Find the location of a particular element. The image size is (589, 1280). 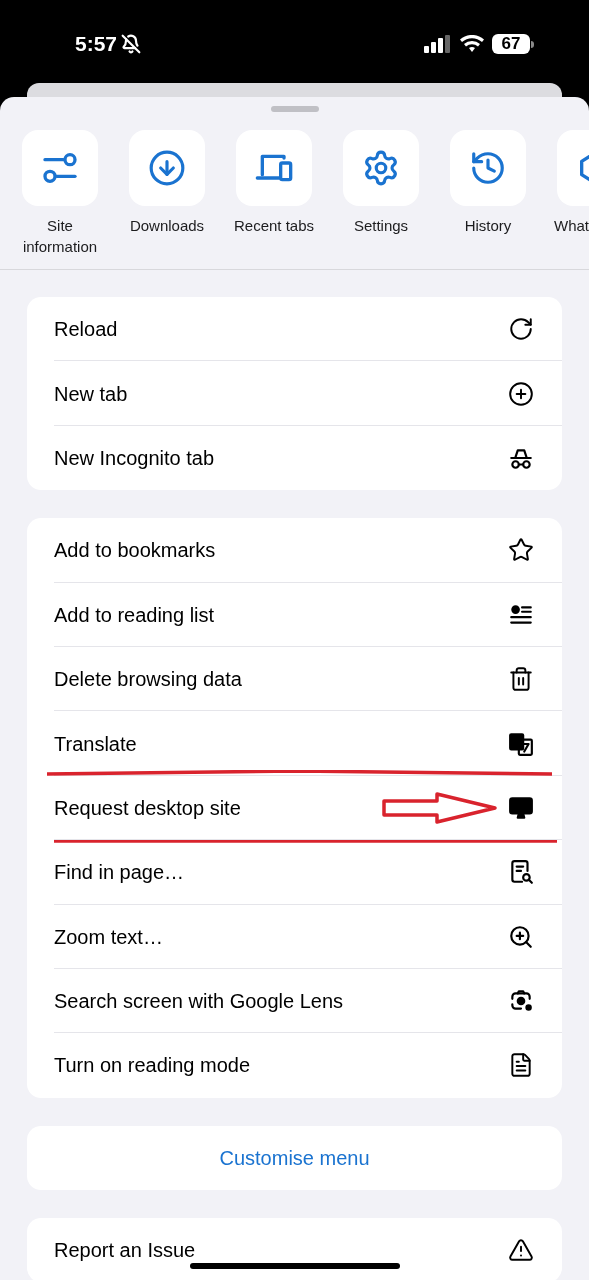

menu-item-label: Reload is located at coordinates (86, 330).